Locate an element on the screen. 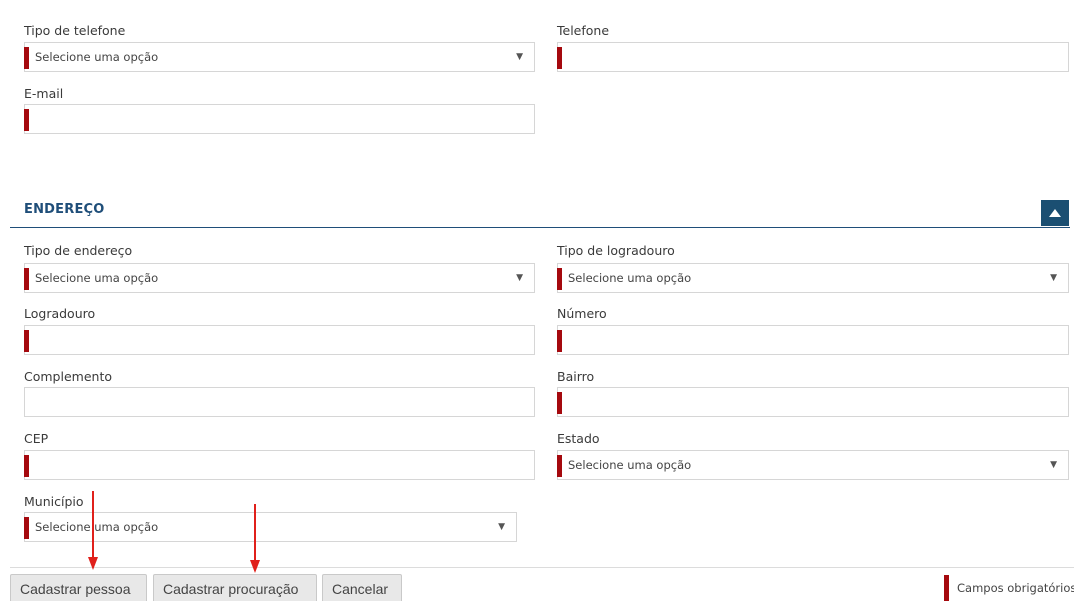 The image size is (1074, 601). email-label: E-mail is located at coordinates (44, 93).